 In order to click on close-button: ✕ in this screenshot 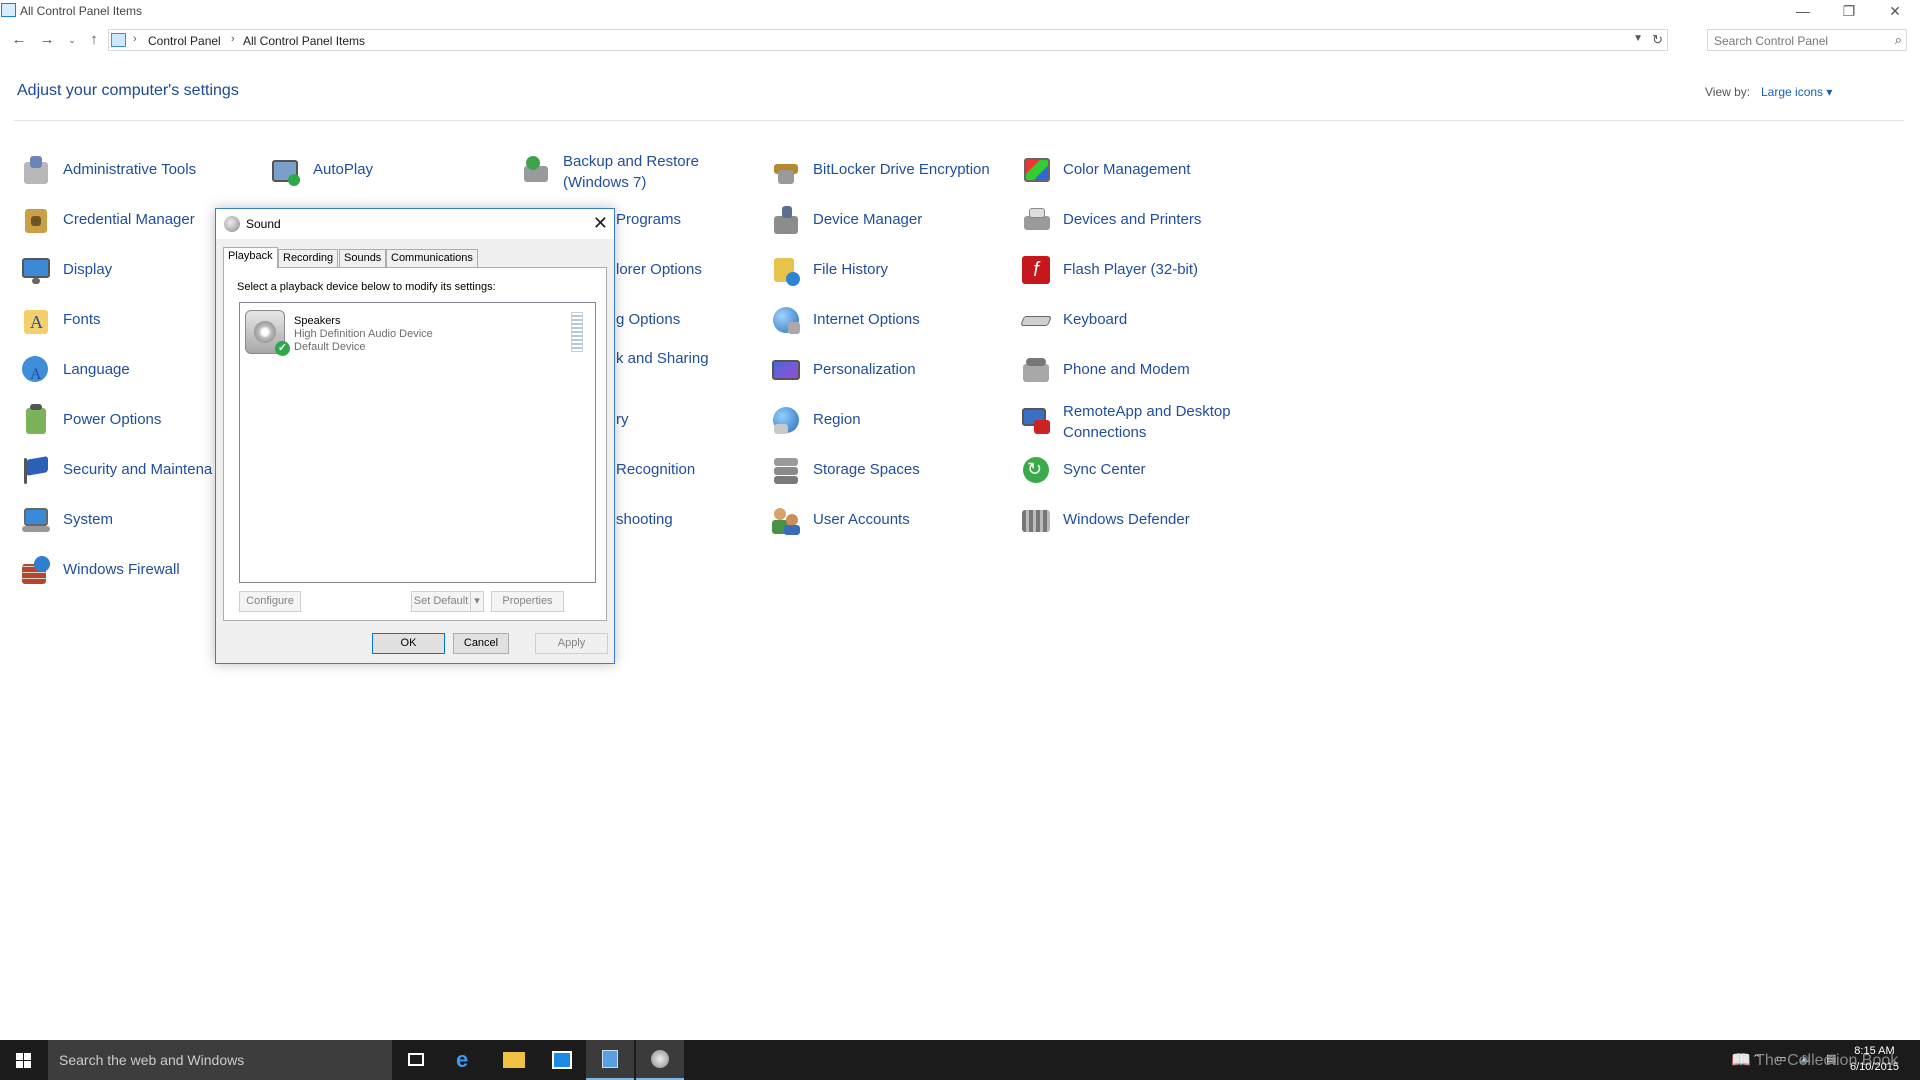, I will do `click(1895, 11)`.